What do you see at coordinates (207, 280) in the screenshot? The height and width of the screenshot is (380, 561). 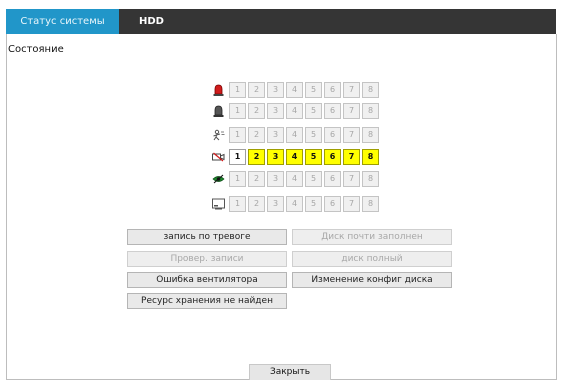 I see `fan-error-button: Ошибка вентилятора` at bounding box center [207, 280].